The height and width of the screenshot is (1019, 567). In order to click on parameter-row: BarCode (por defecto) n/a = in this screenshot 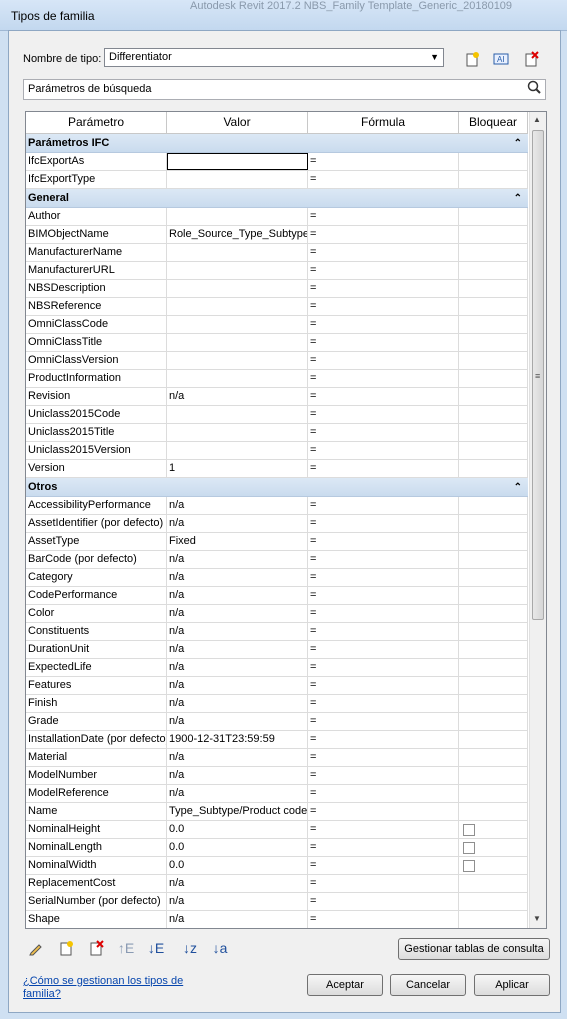, I will do `click(277, 560)`.